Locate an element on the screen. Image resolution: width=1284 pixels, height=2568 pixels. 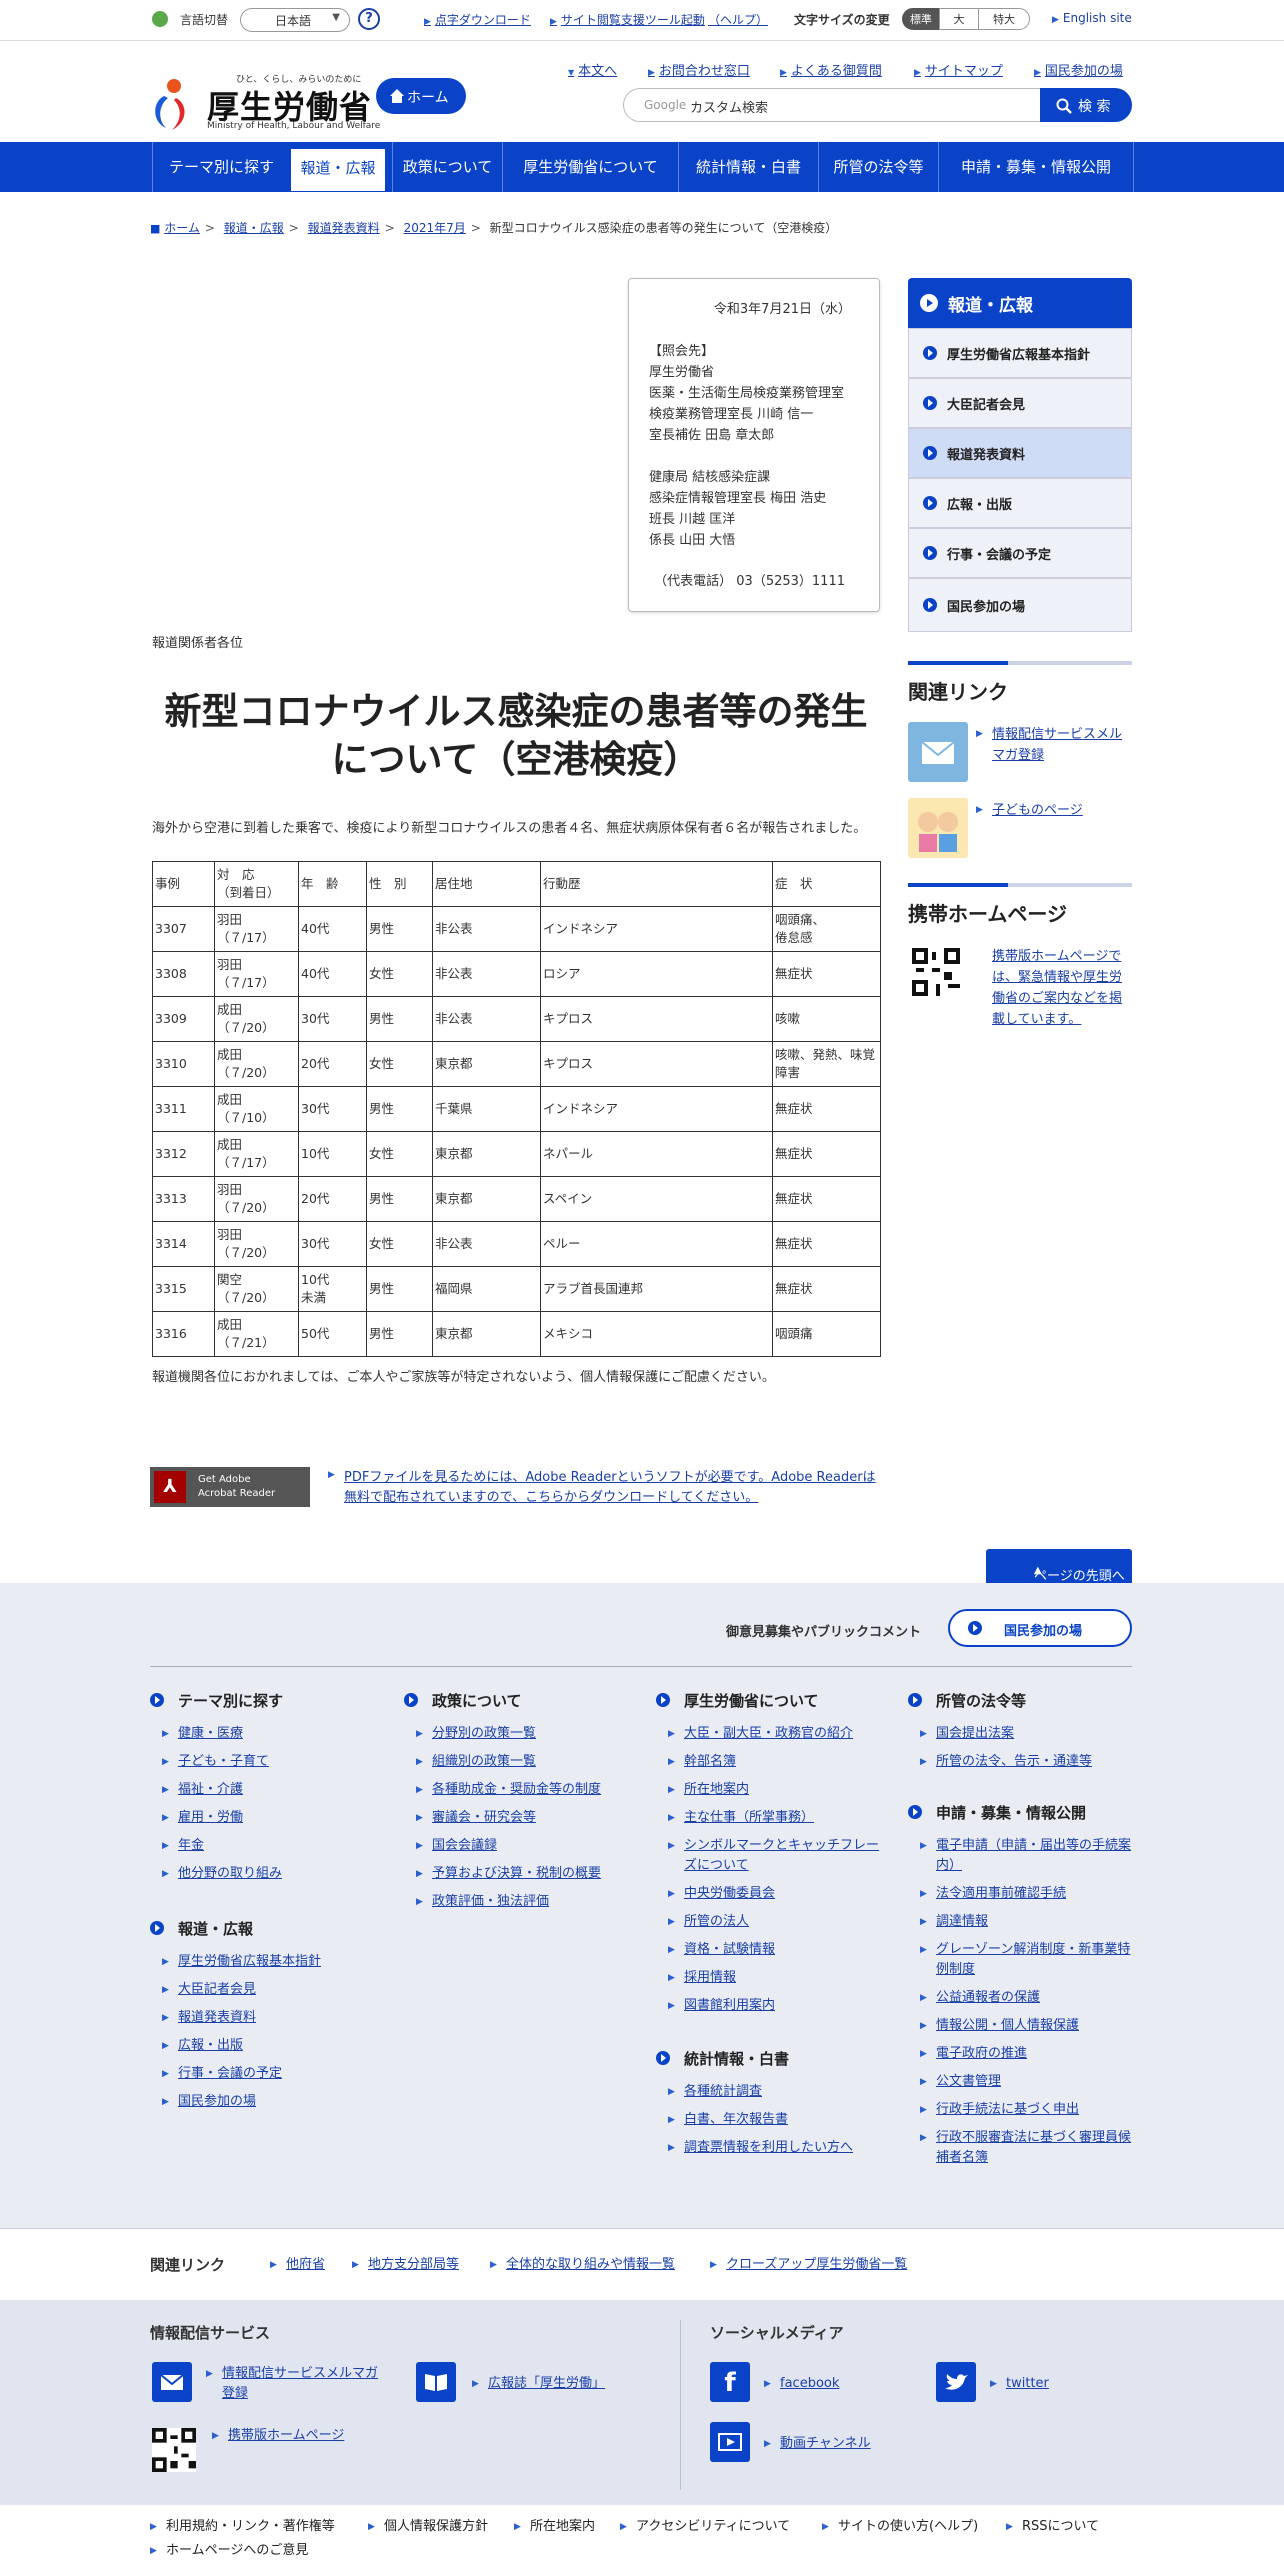
footer-link: ▶ 図書館利用案内 is located at coordinates (776, 2006).